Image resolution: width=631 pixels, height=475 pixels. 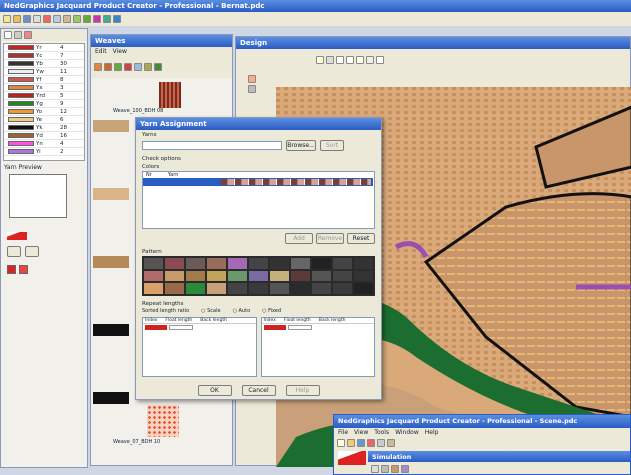 I want to click on help-icon, so click(x=117, y=19).